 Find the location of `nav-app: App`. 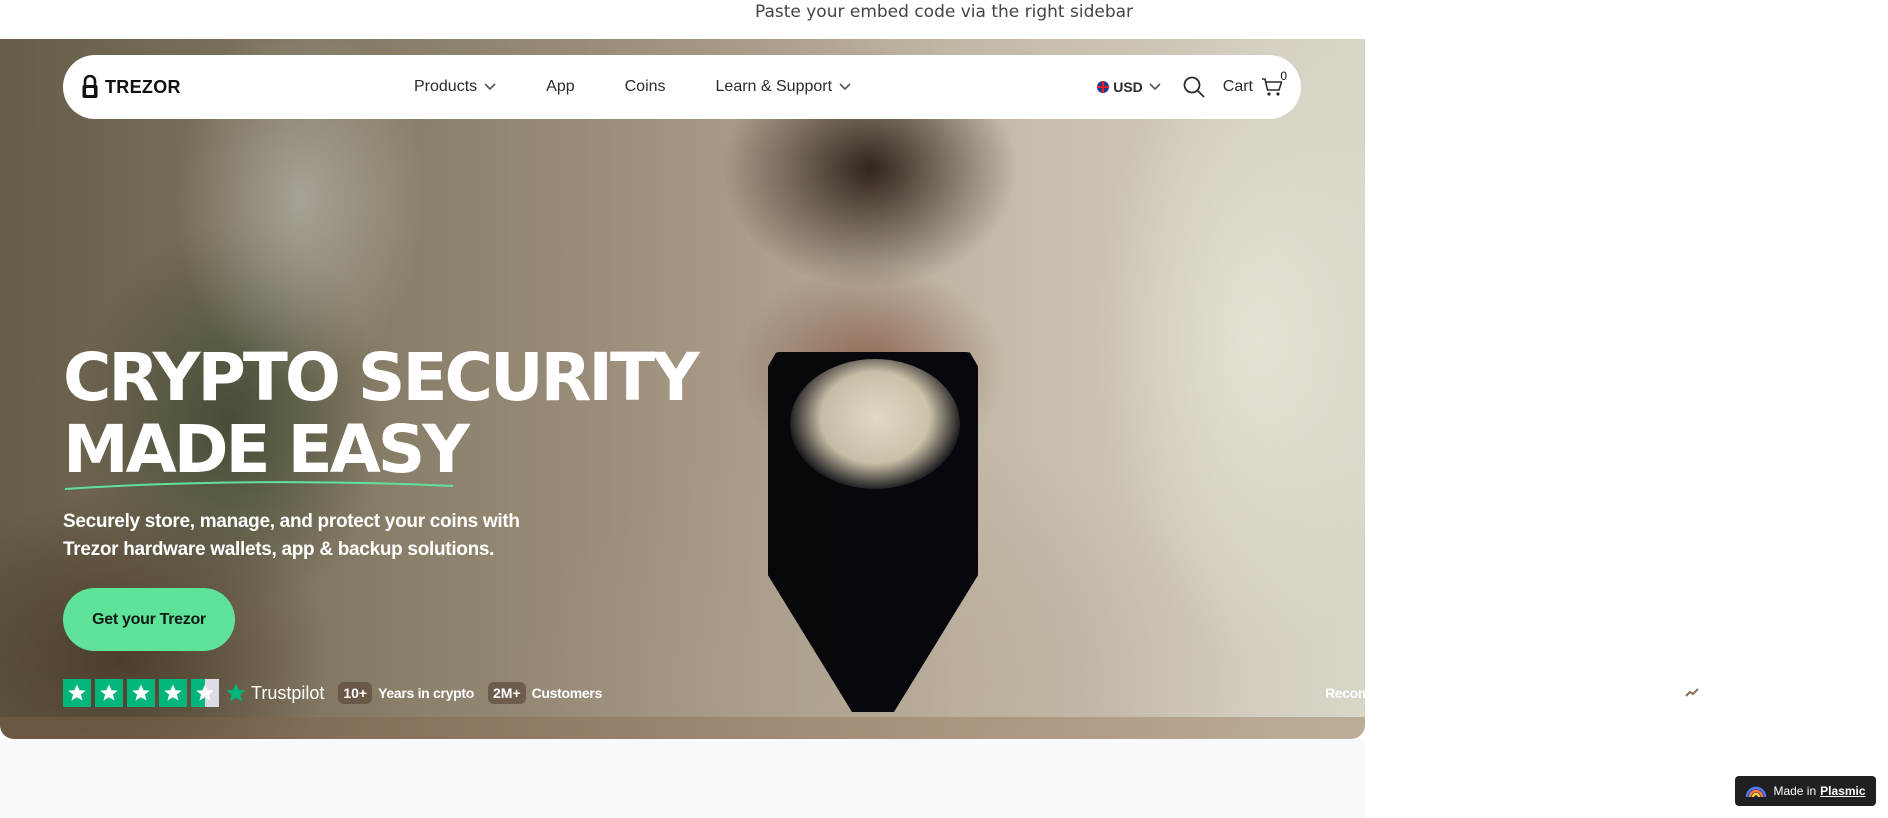

nav-app: App is located at coordinates (560, 87).